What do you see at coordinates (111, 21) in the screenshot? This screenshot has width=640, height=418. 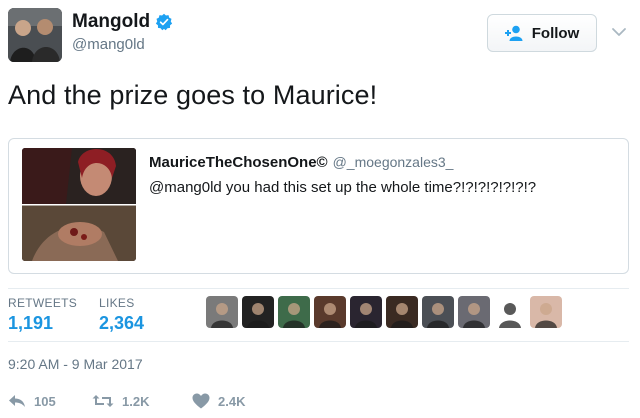 I see `author-name-text: Mangold` at bounding box center [111, 21].